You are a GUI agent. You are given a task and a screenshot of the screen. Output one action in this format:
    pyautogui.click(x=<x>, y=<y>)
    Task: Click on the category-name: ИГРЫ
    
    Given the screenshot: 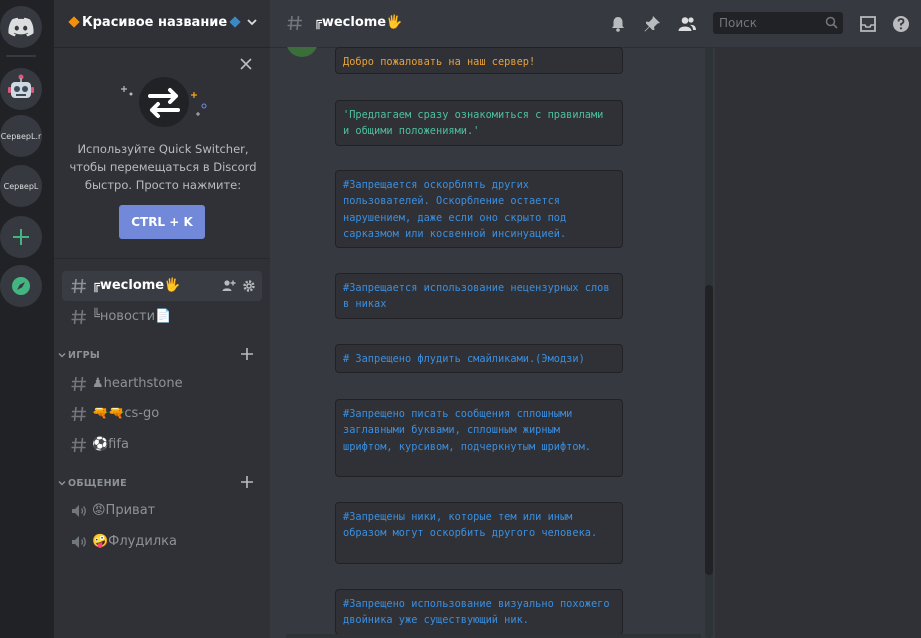 What is the action you would take?
    pyautogui.click(x=84, y=355)
    